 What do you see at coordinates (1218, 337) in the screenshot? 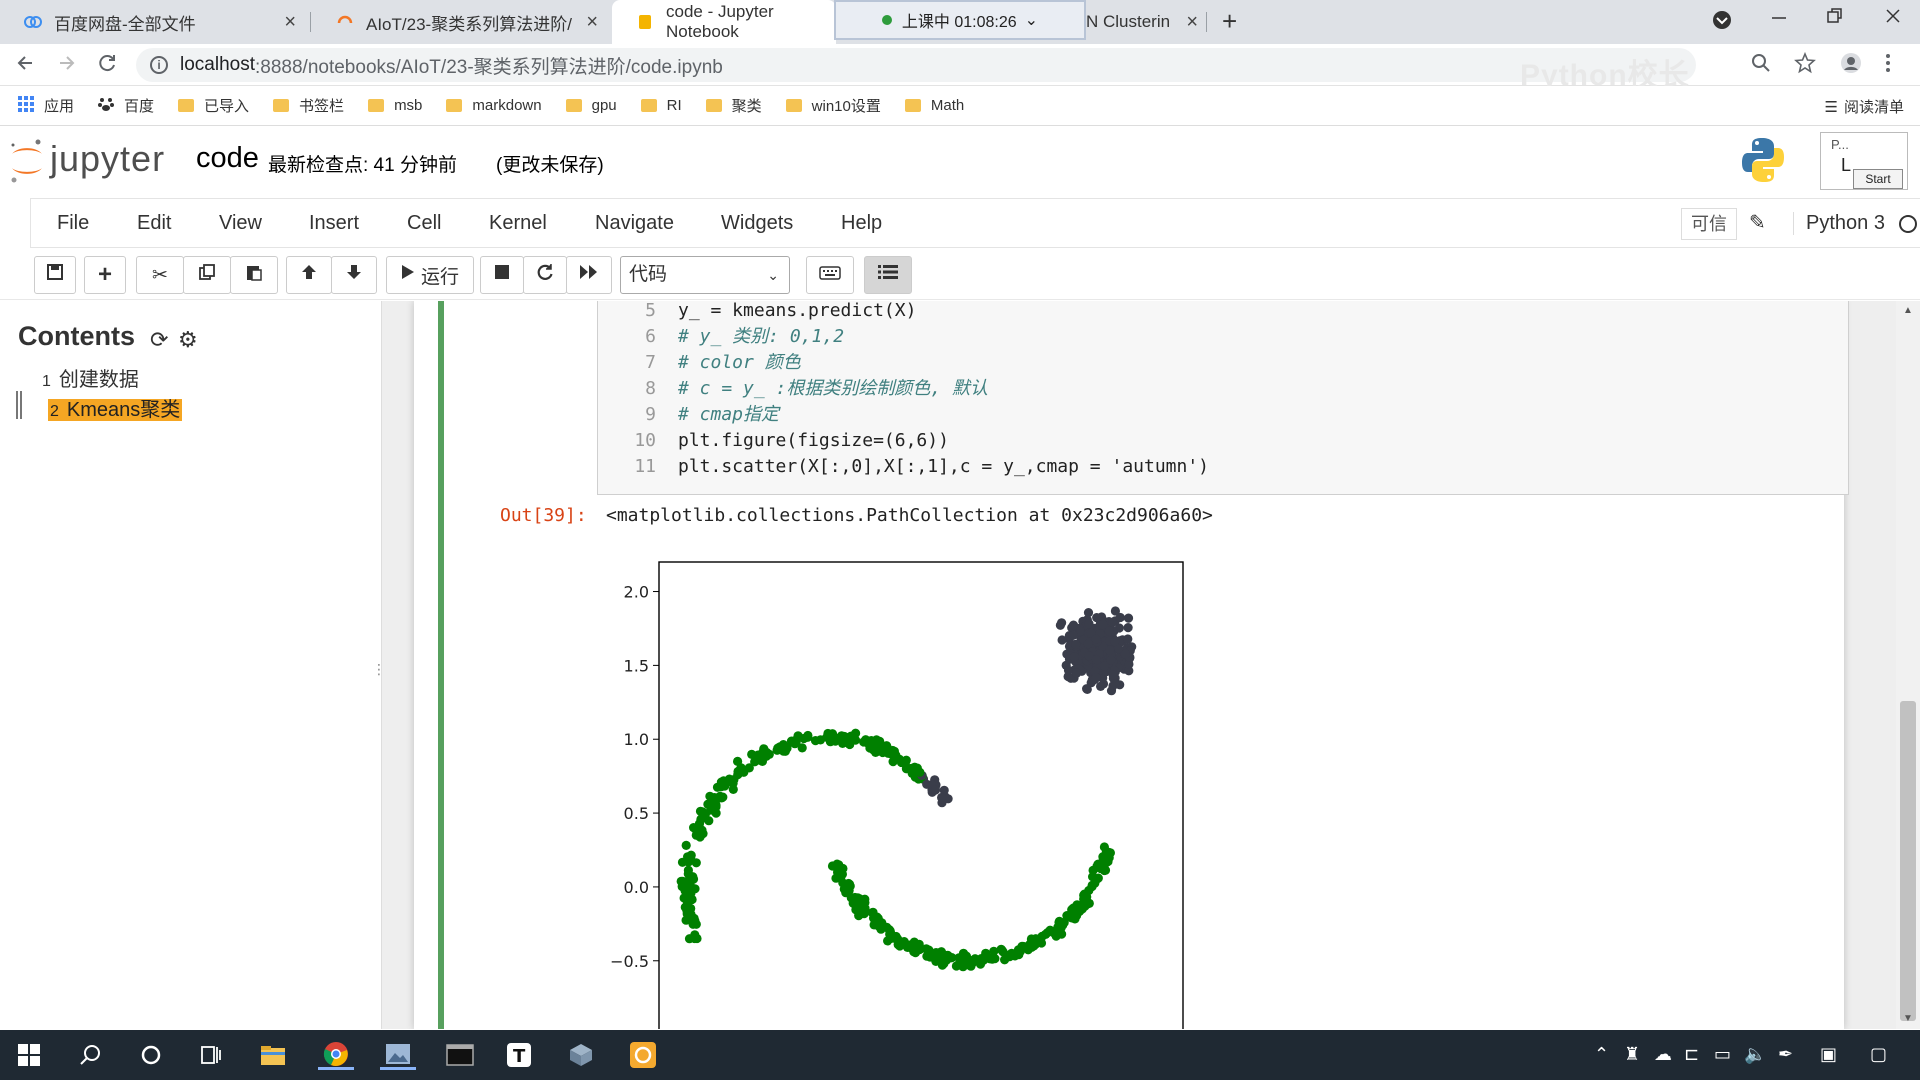
I see `code-line: 6 # y_ 类别: 0,1,2` at bounding box center [1218, 337].